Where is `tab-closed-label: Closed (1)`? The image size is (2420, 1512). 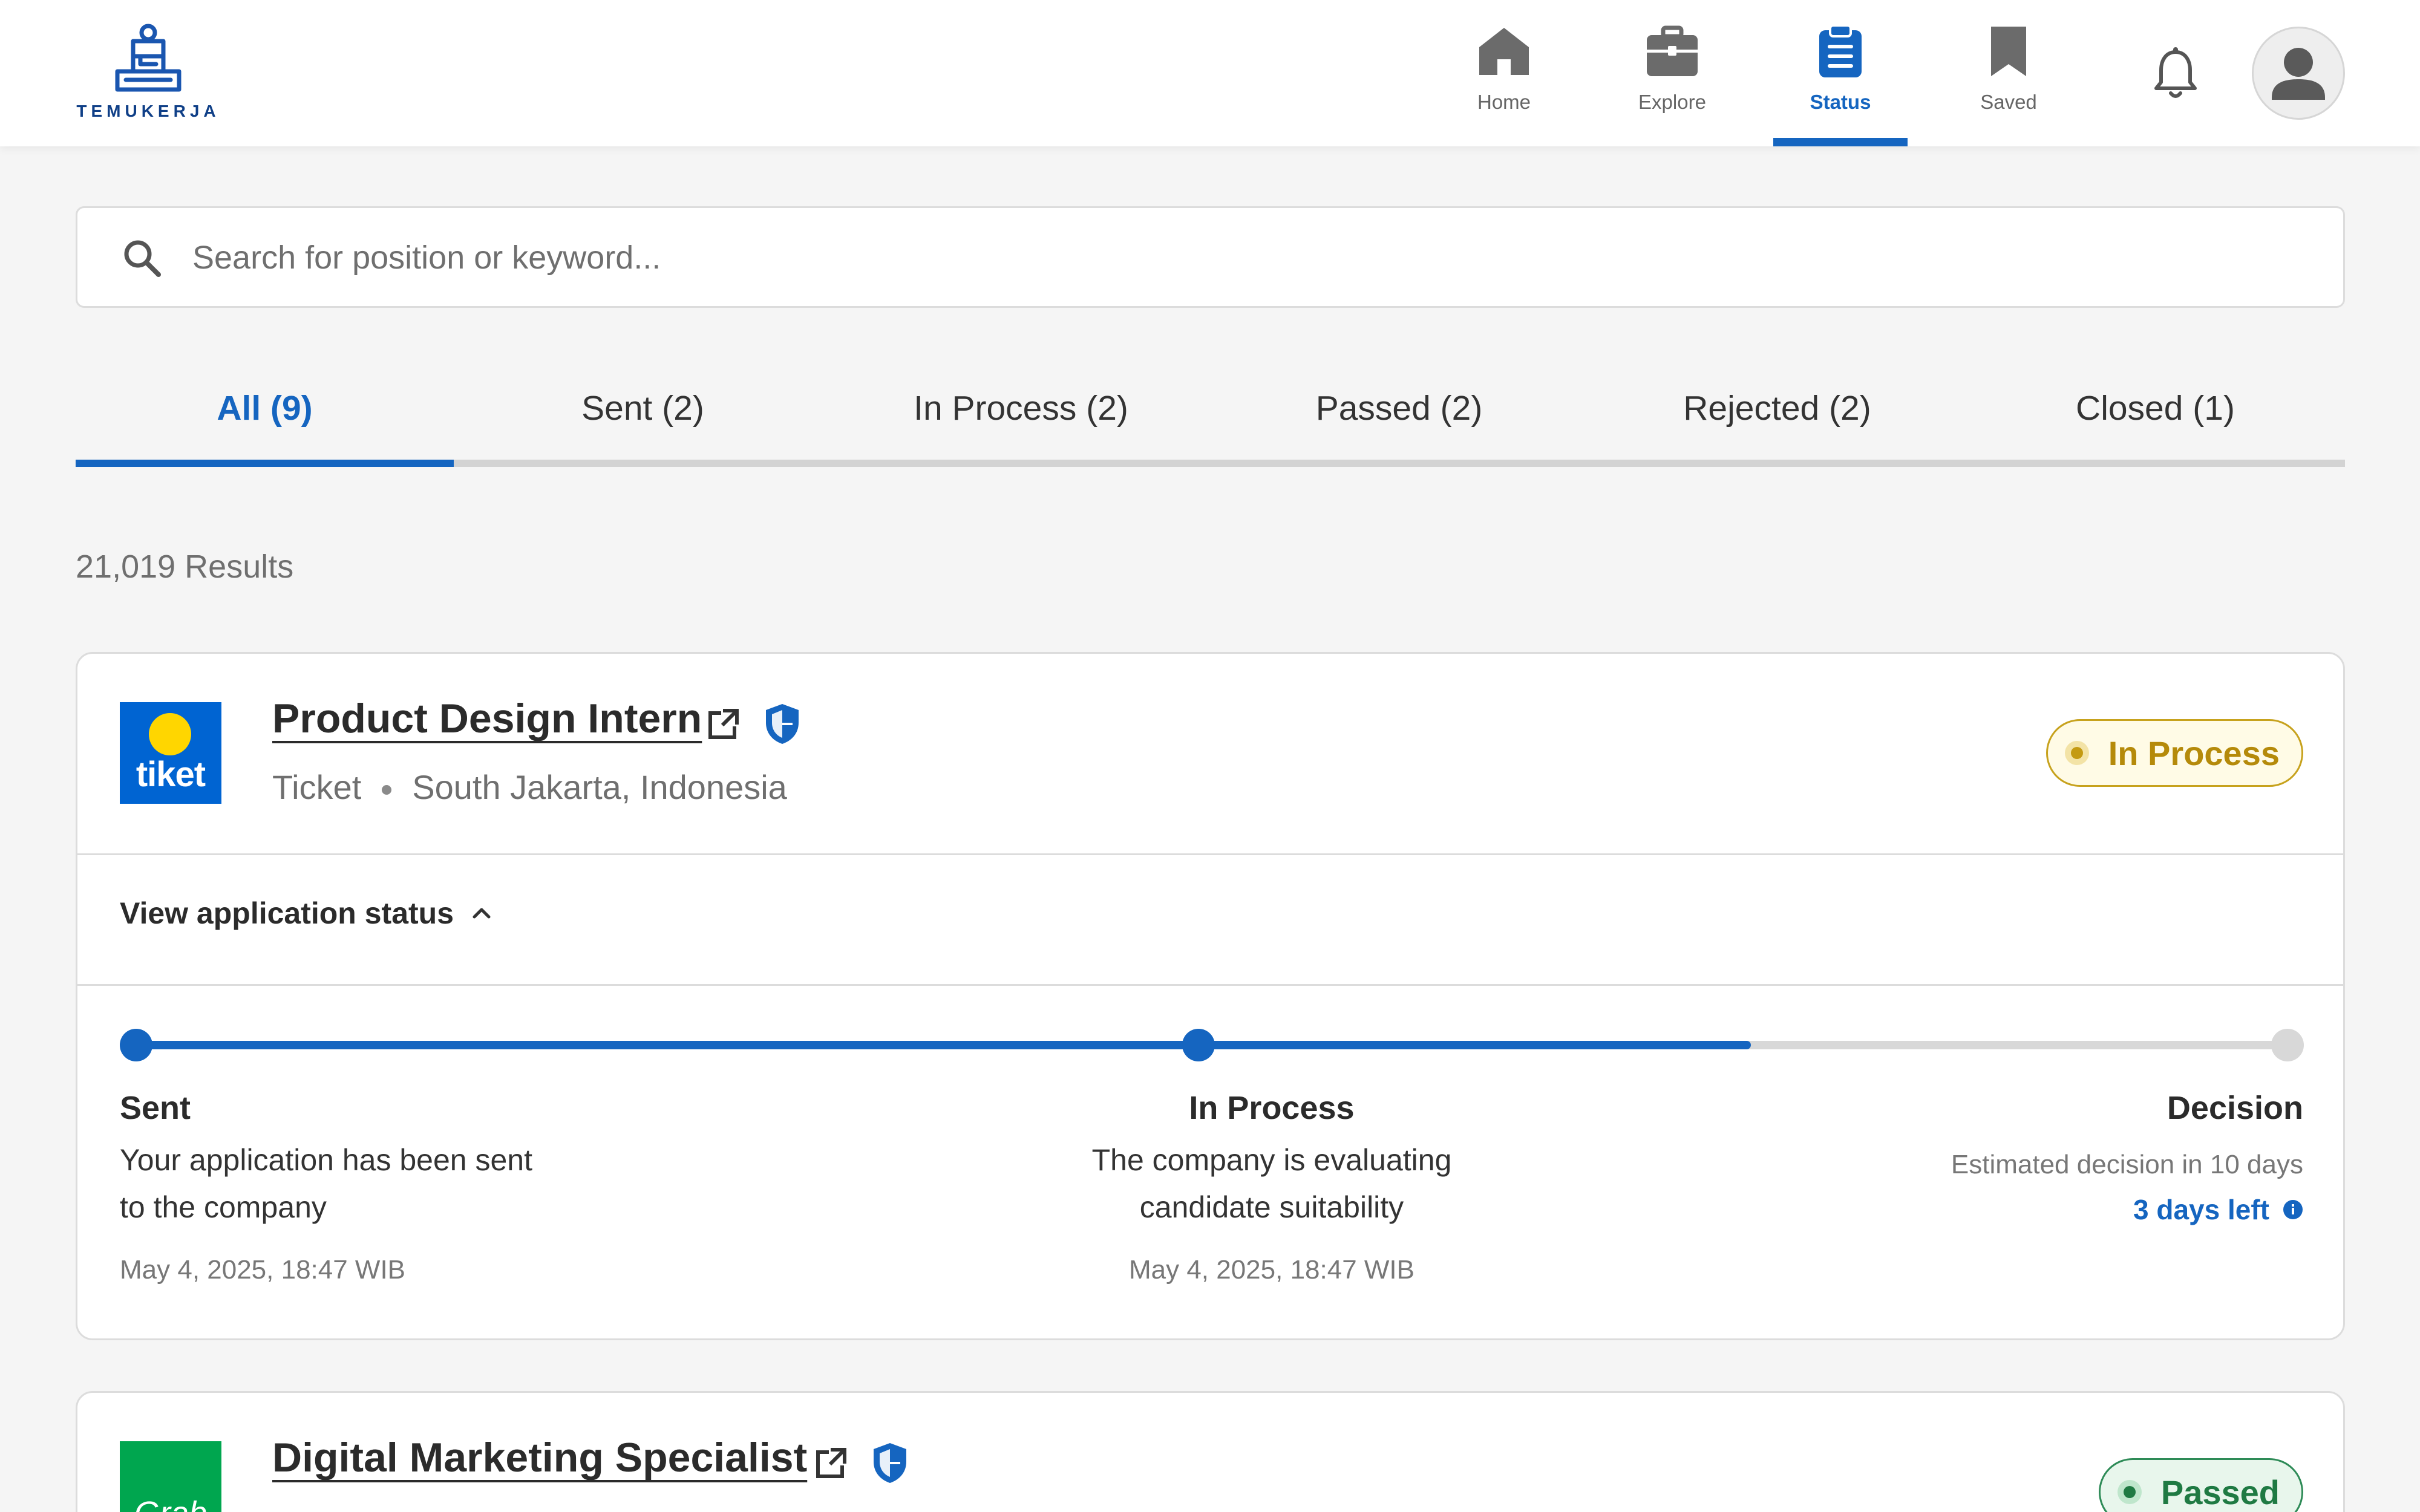 tab-closed-label: Closed (1) is located at coordinates (2155, 408).